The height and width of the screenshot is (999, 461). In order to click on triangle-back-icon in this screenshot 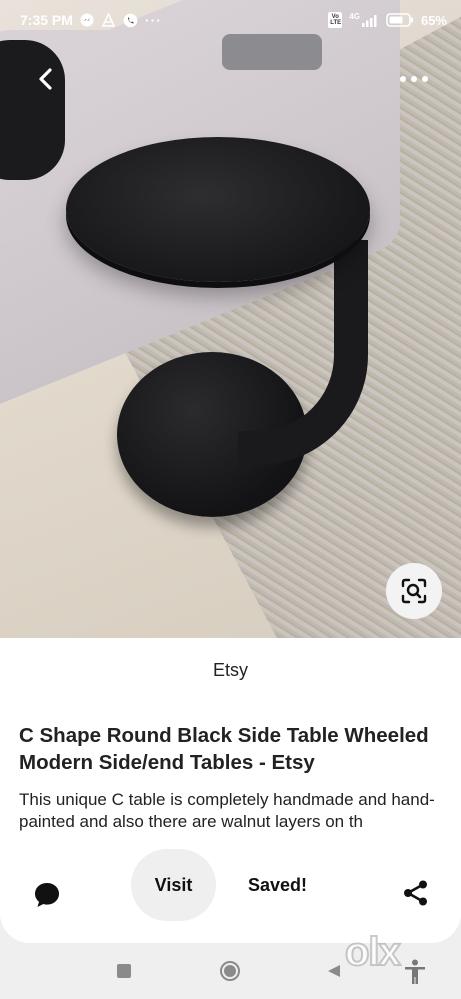, I will do `click(334, 971)`.